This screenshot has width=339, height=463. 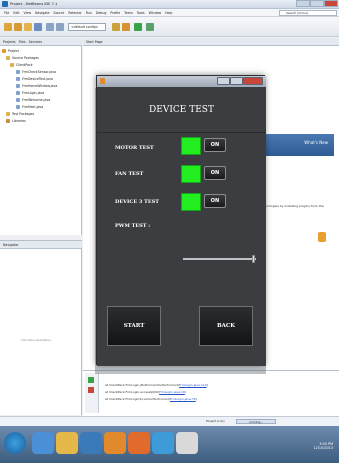 What do you see at coordinates (67, 443) in the screenshot?
I see `explorer-icon` at bounding box center [67, 443].